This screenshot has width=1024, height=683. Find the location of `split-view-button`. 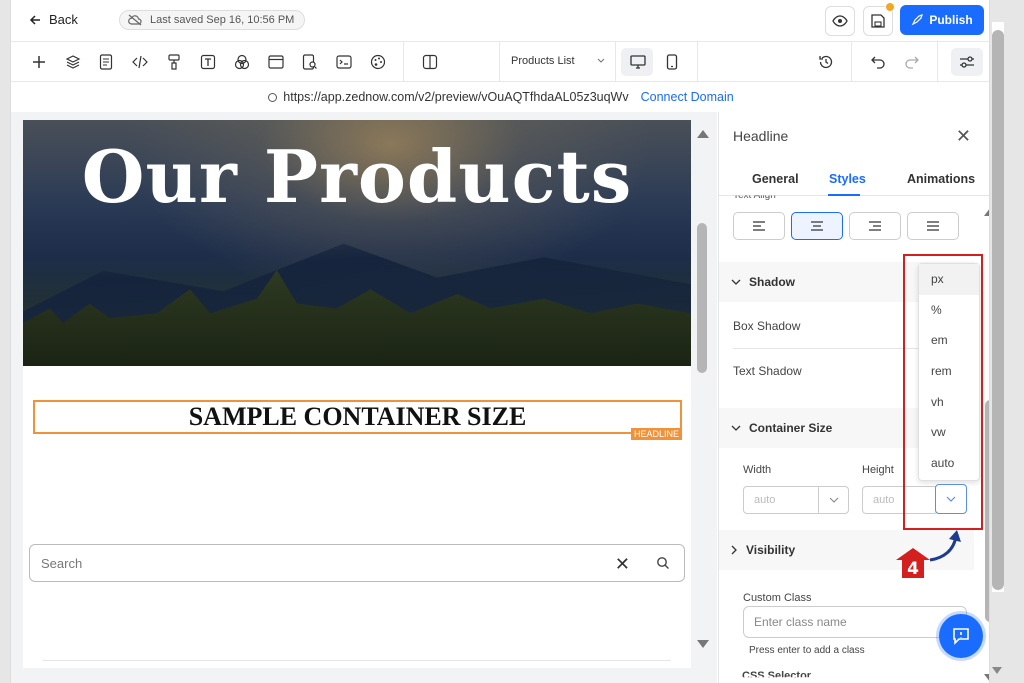

split-view-button is located at coordinates (430, 62).